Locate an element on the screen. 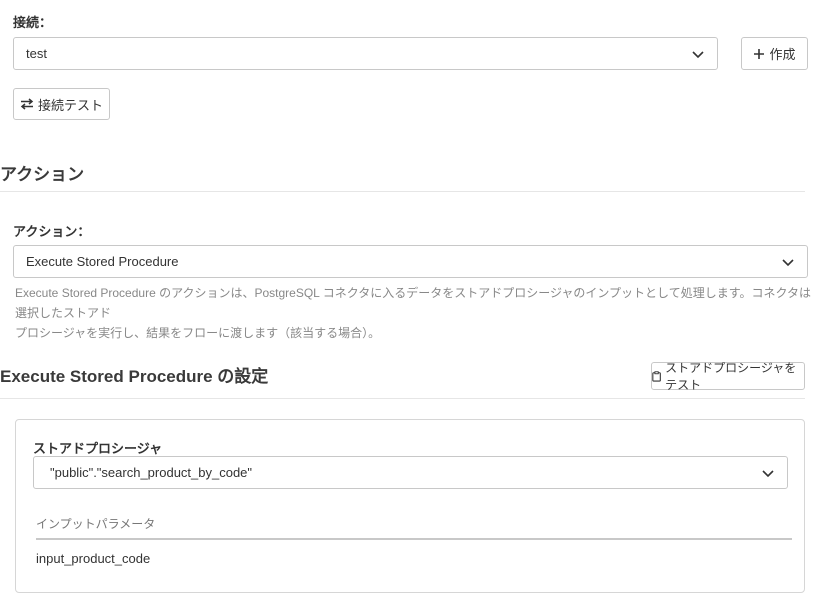 Image resolution: width=822 pixels, height=609 pixels. input-params-header: インプットパラメータ is located at coordinates (96, 524).